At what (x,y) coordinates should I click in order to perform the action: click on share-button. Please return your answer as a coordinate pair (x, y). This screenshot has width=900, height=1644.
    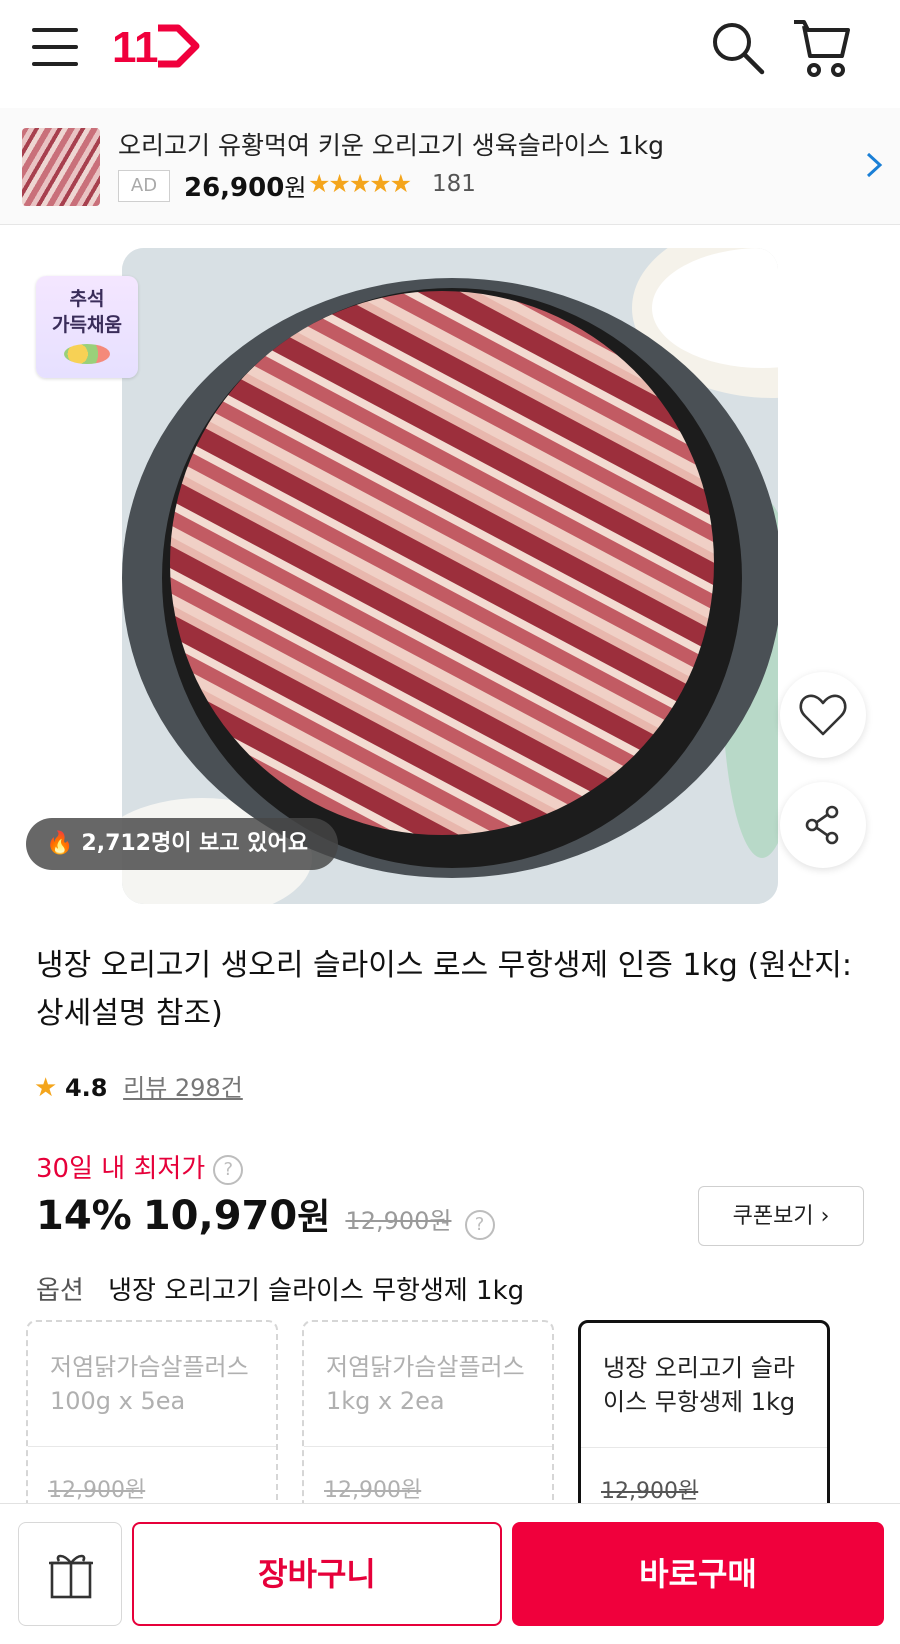
    Looking at the image, I should click on (823, 825).